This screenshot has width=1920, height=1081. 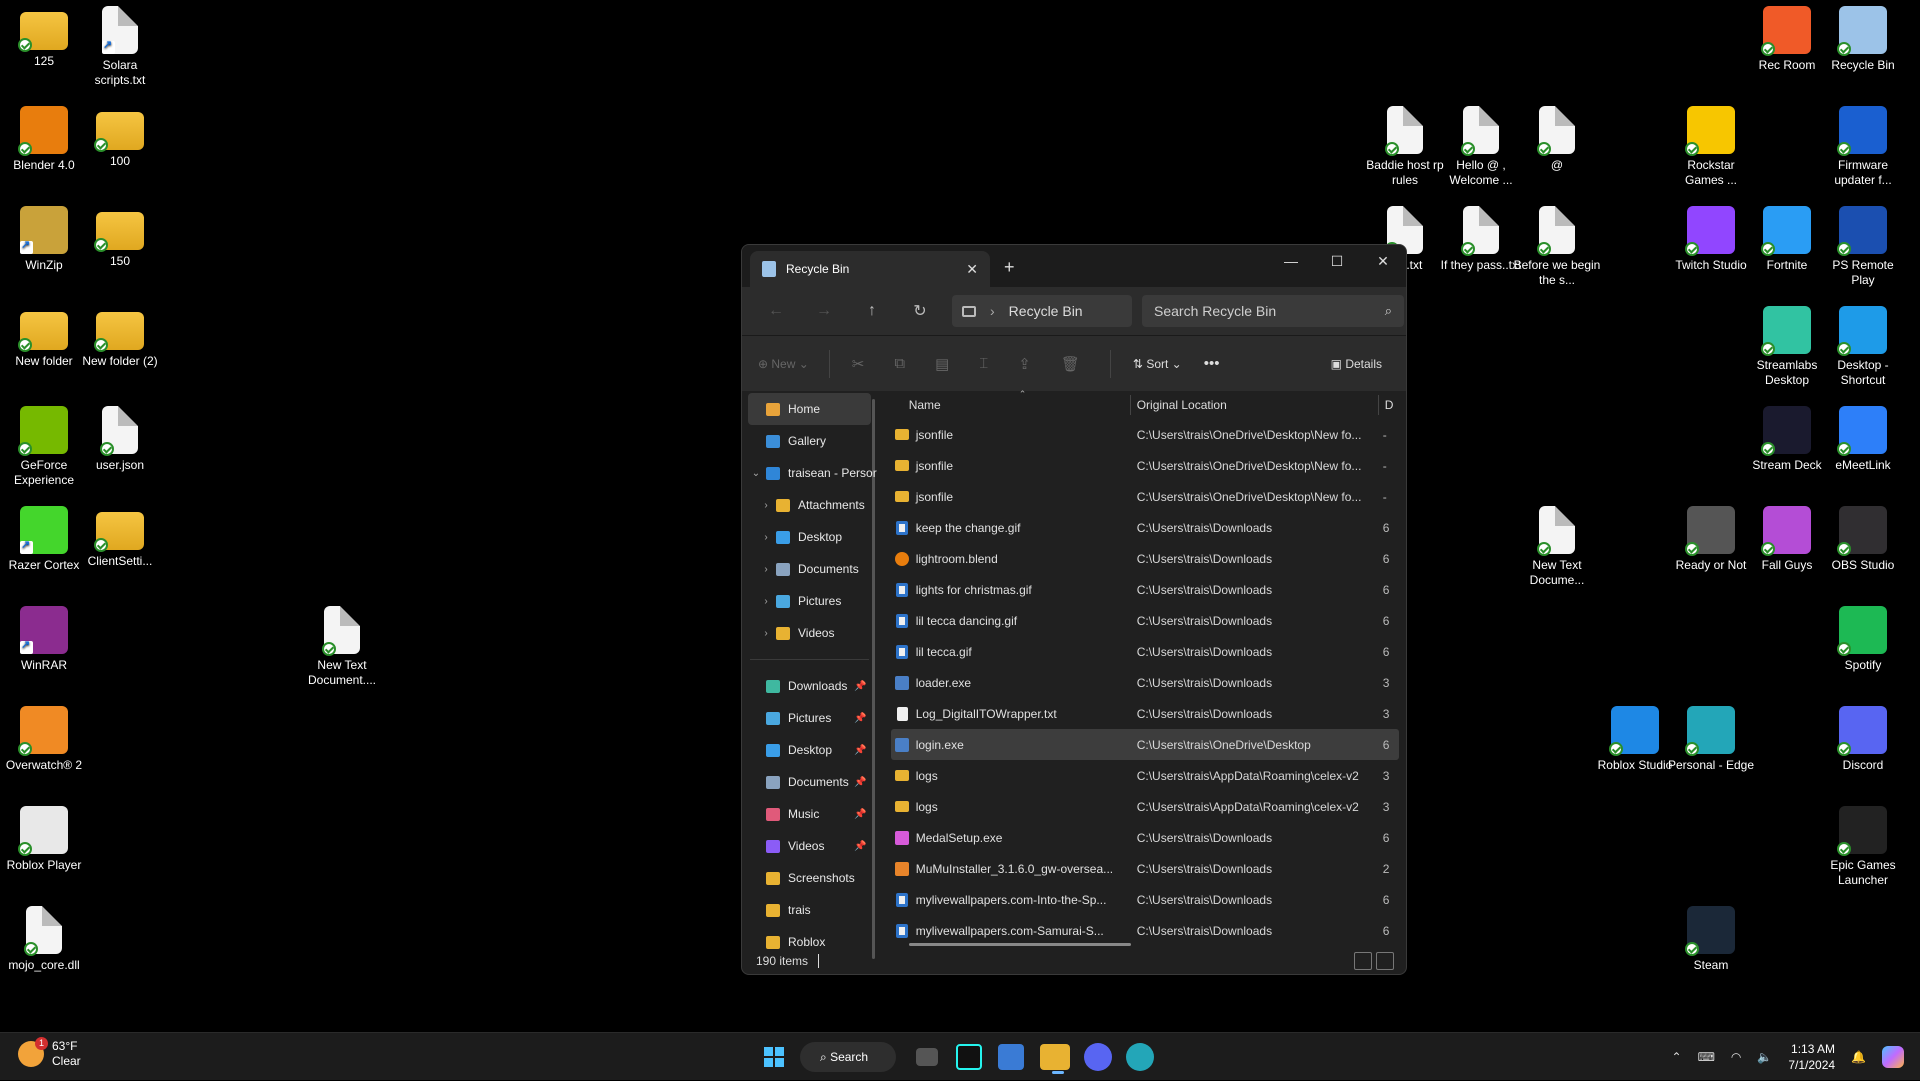 What do you see at coordinates (809, 878) in the screenshot?
I see `nav-quick-screenshots: Screenshots` at bounding box center [809, 878].